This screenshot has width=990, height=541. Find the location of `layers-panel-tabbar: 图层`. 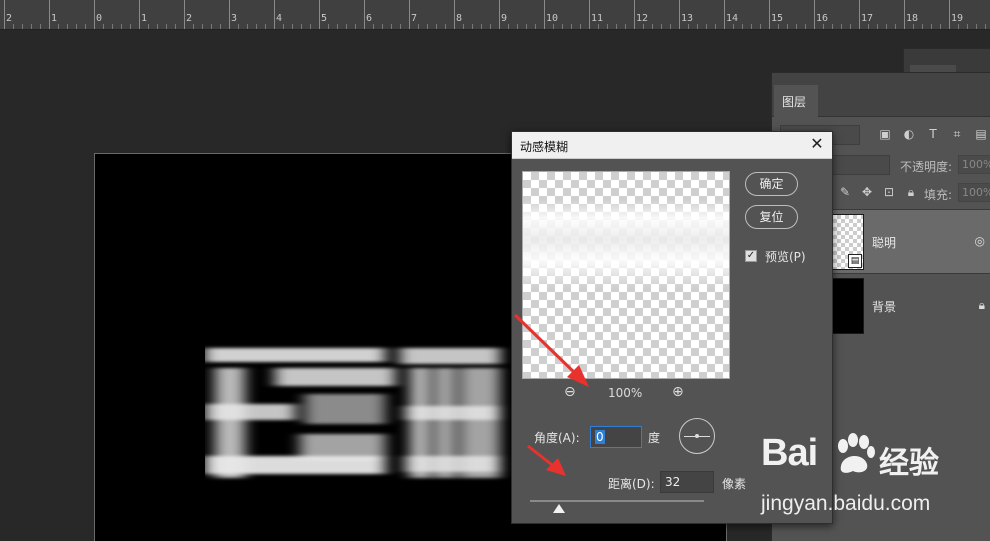

layers-panel-tabbar: 图层 is located at coordinates (881, 95).